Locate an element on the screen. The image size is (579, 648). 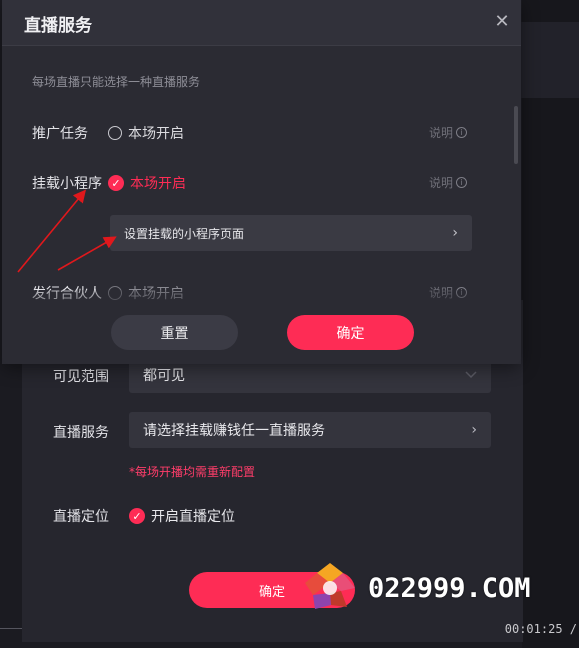
annotation-arrow is located at coordinates (87, 253).